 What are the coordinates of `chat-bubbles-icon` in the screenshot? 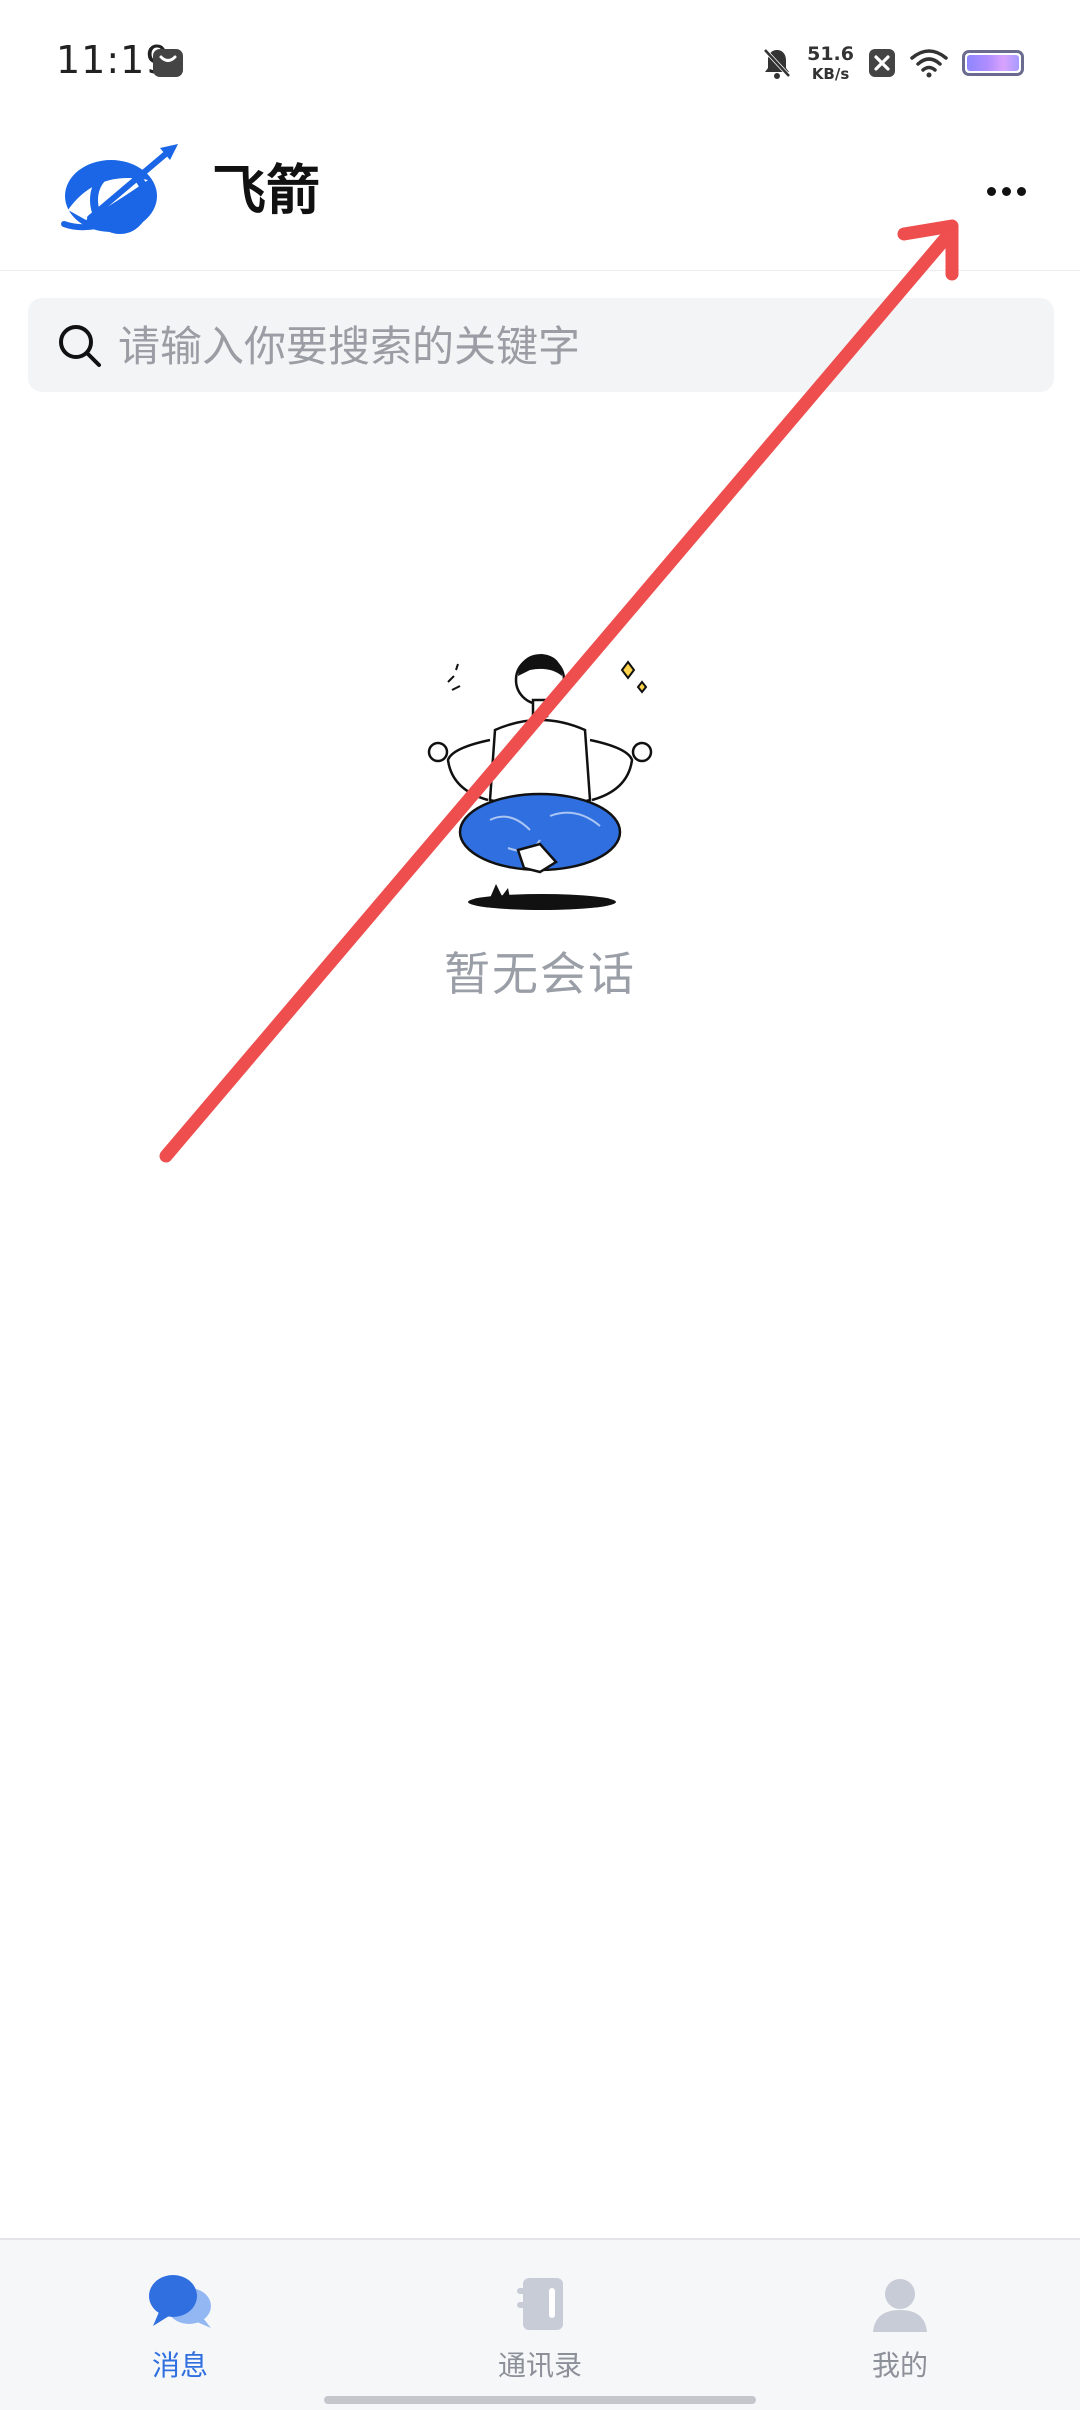 It's located at (180, 2301).